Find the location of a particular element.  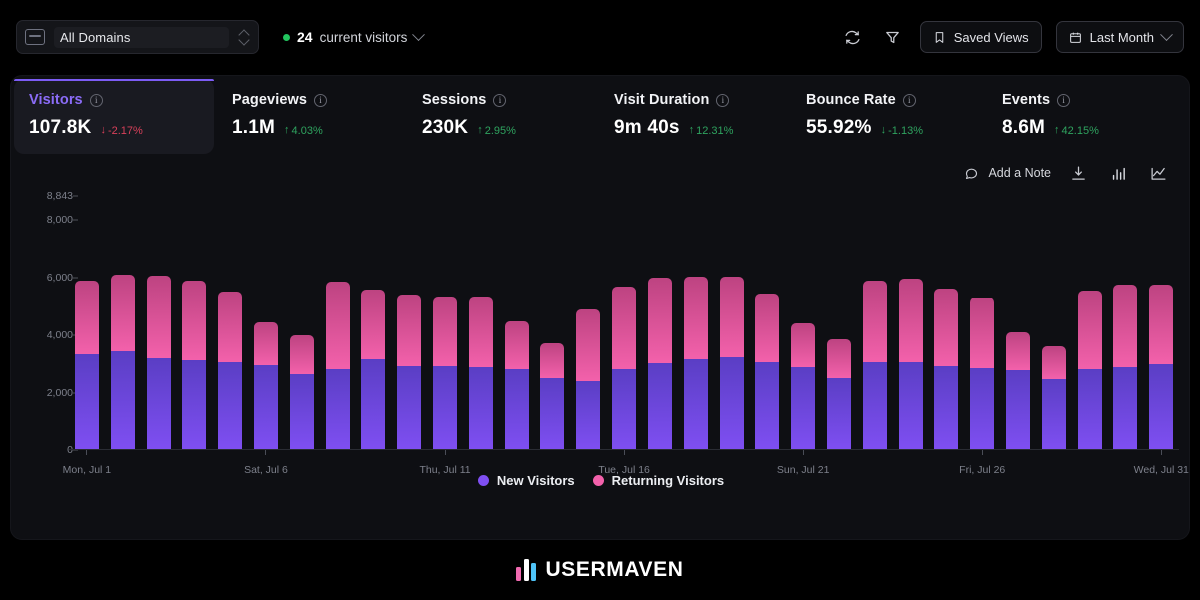

download-button is located at coordinates (1078, 173).